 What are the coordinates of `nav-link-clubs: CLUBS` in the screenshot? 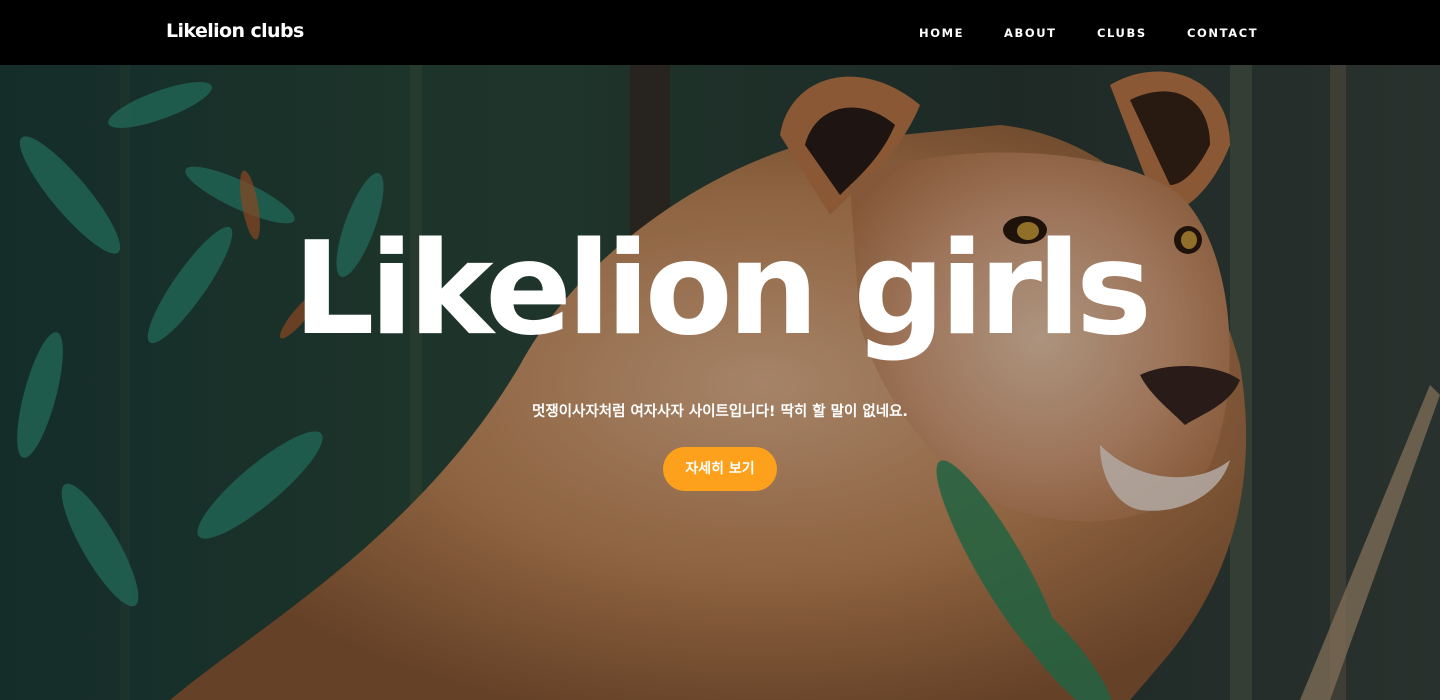 It's located at (1122, 33).